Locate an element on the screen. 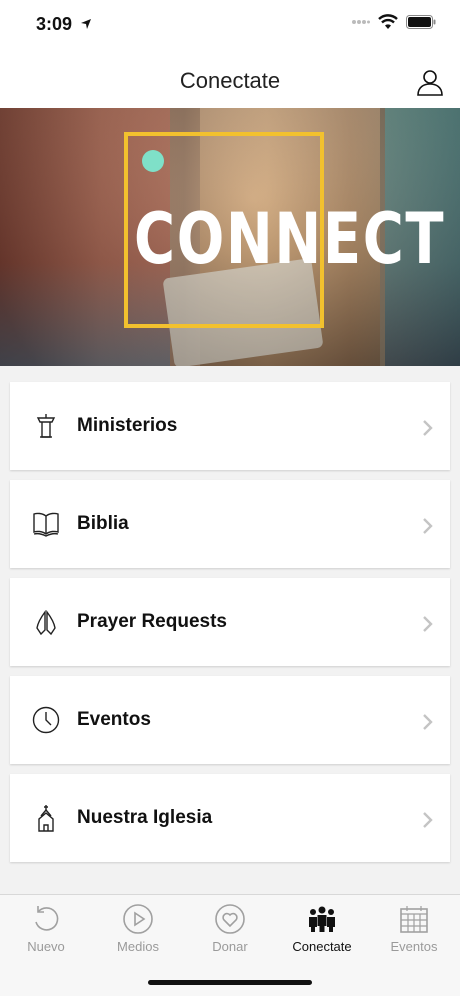  play-icon is located at coordinates (138, 919).